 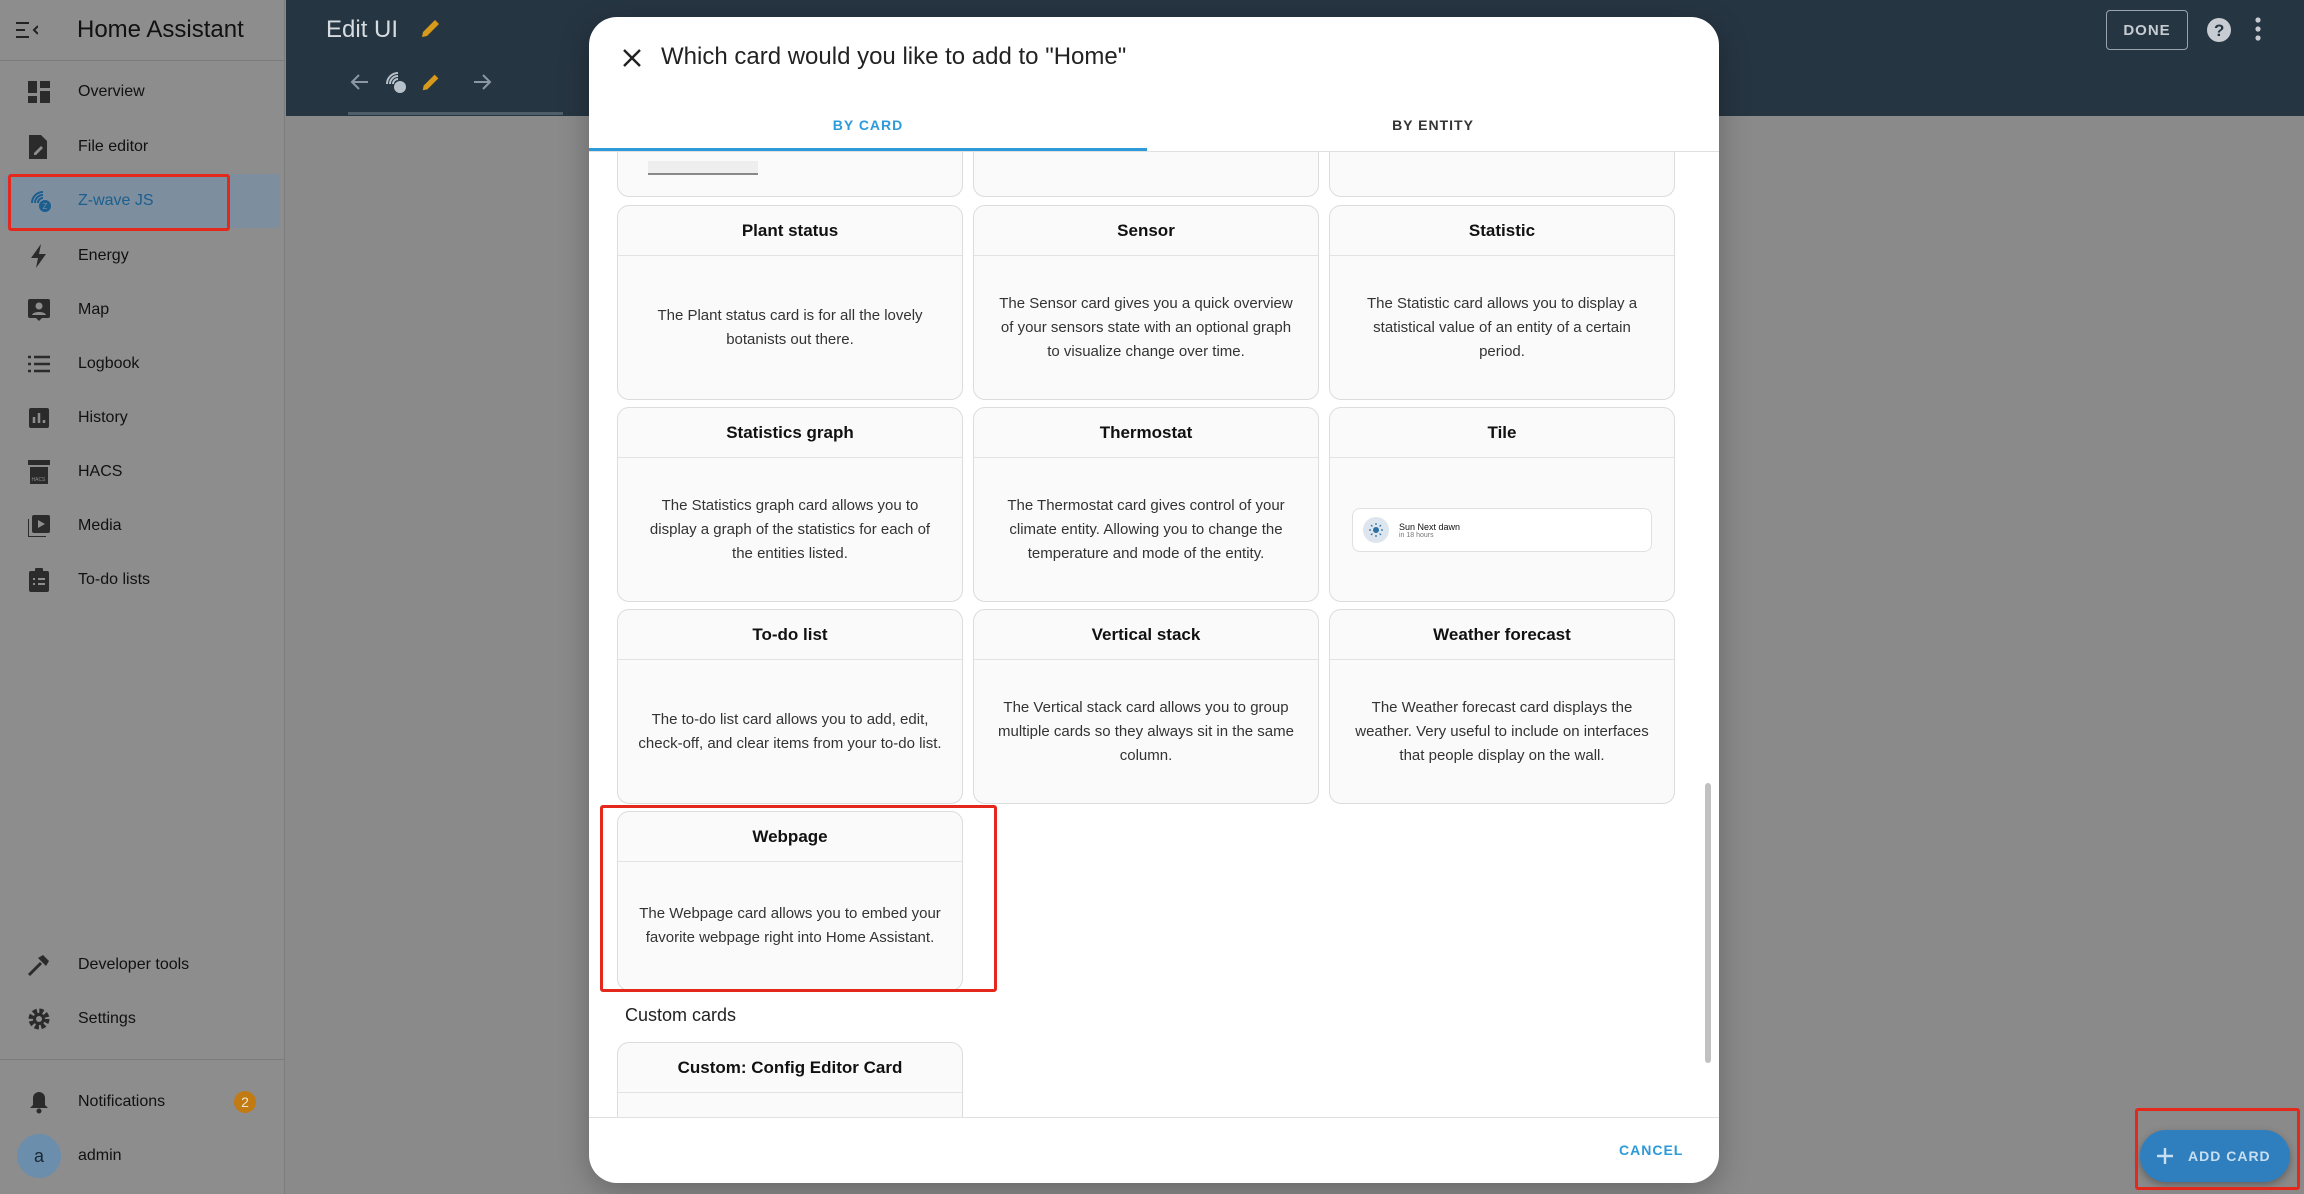 I want to click on sidebar-divider, so click(x=142, y=1059).